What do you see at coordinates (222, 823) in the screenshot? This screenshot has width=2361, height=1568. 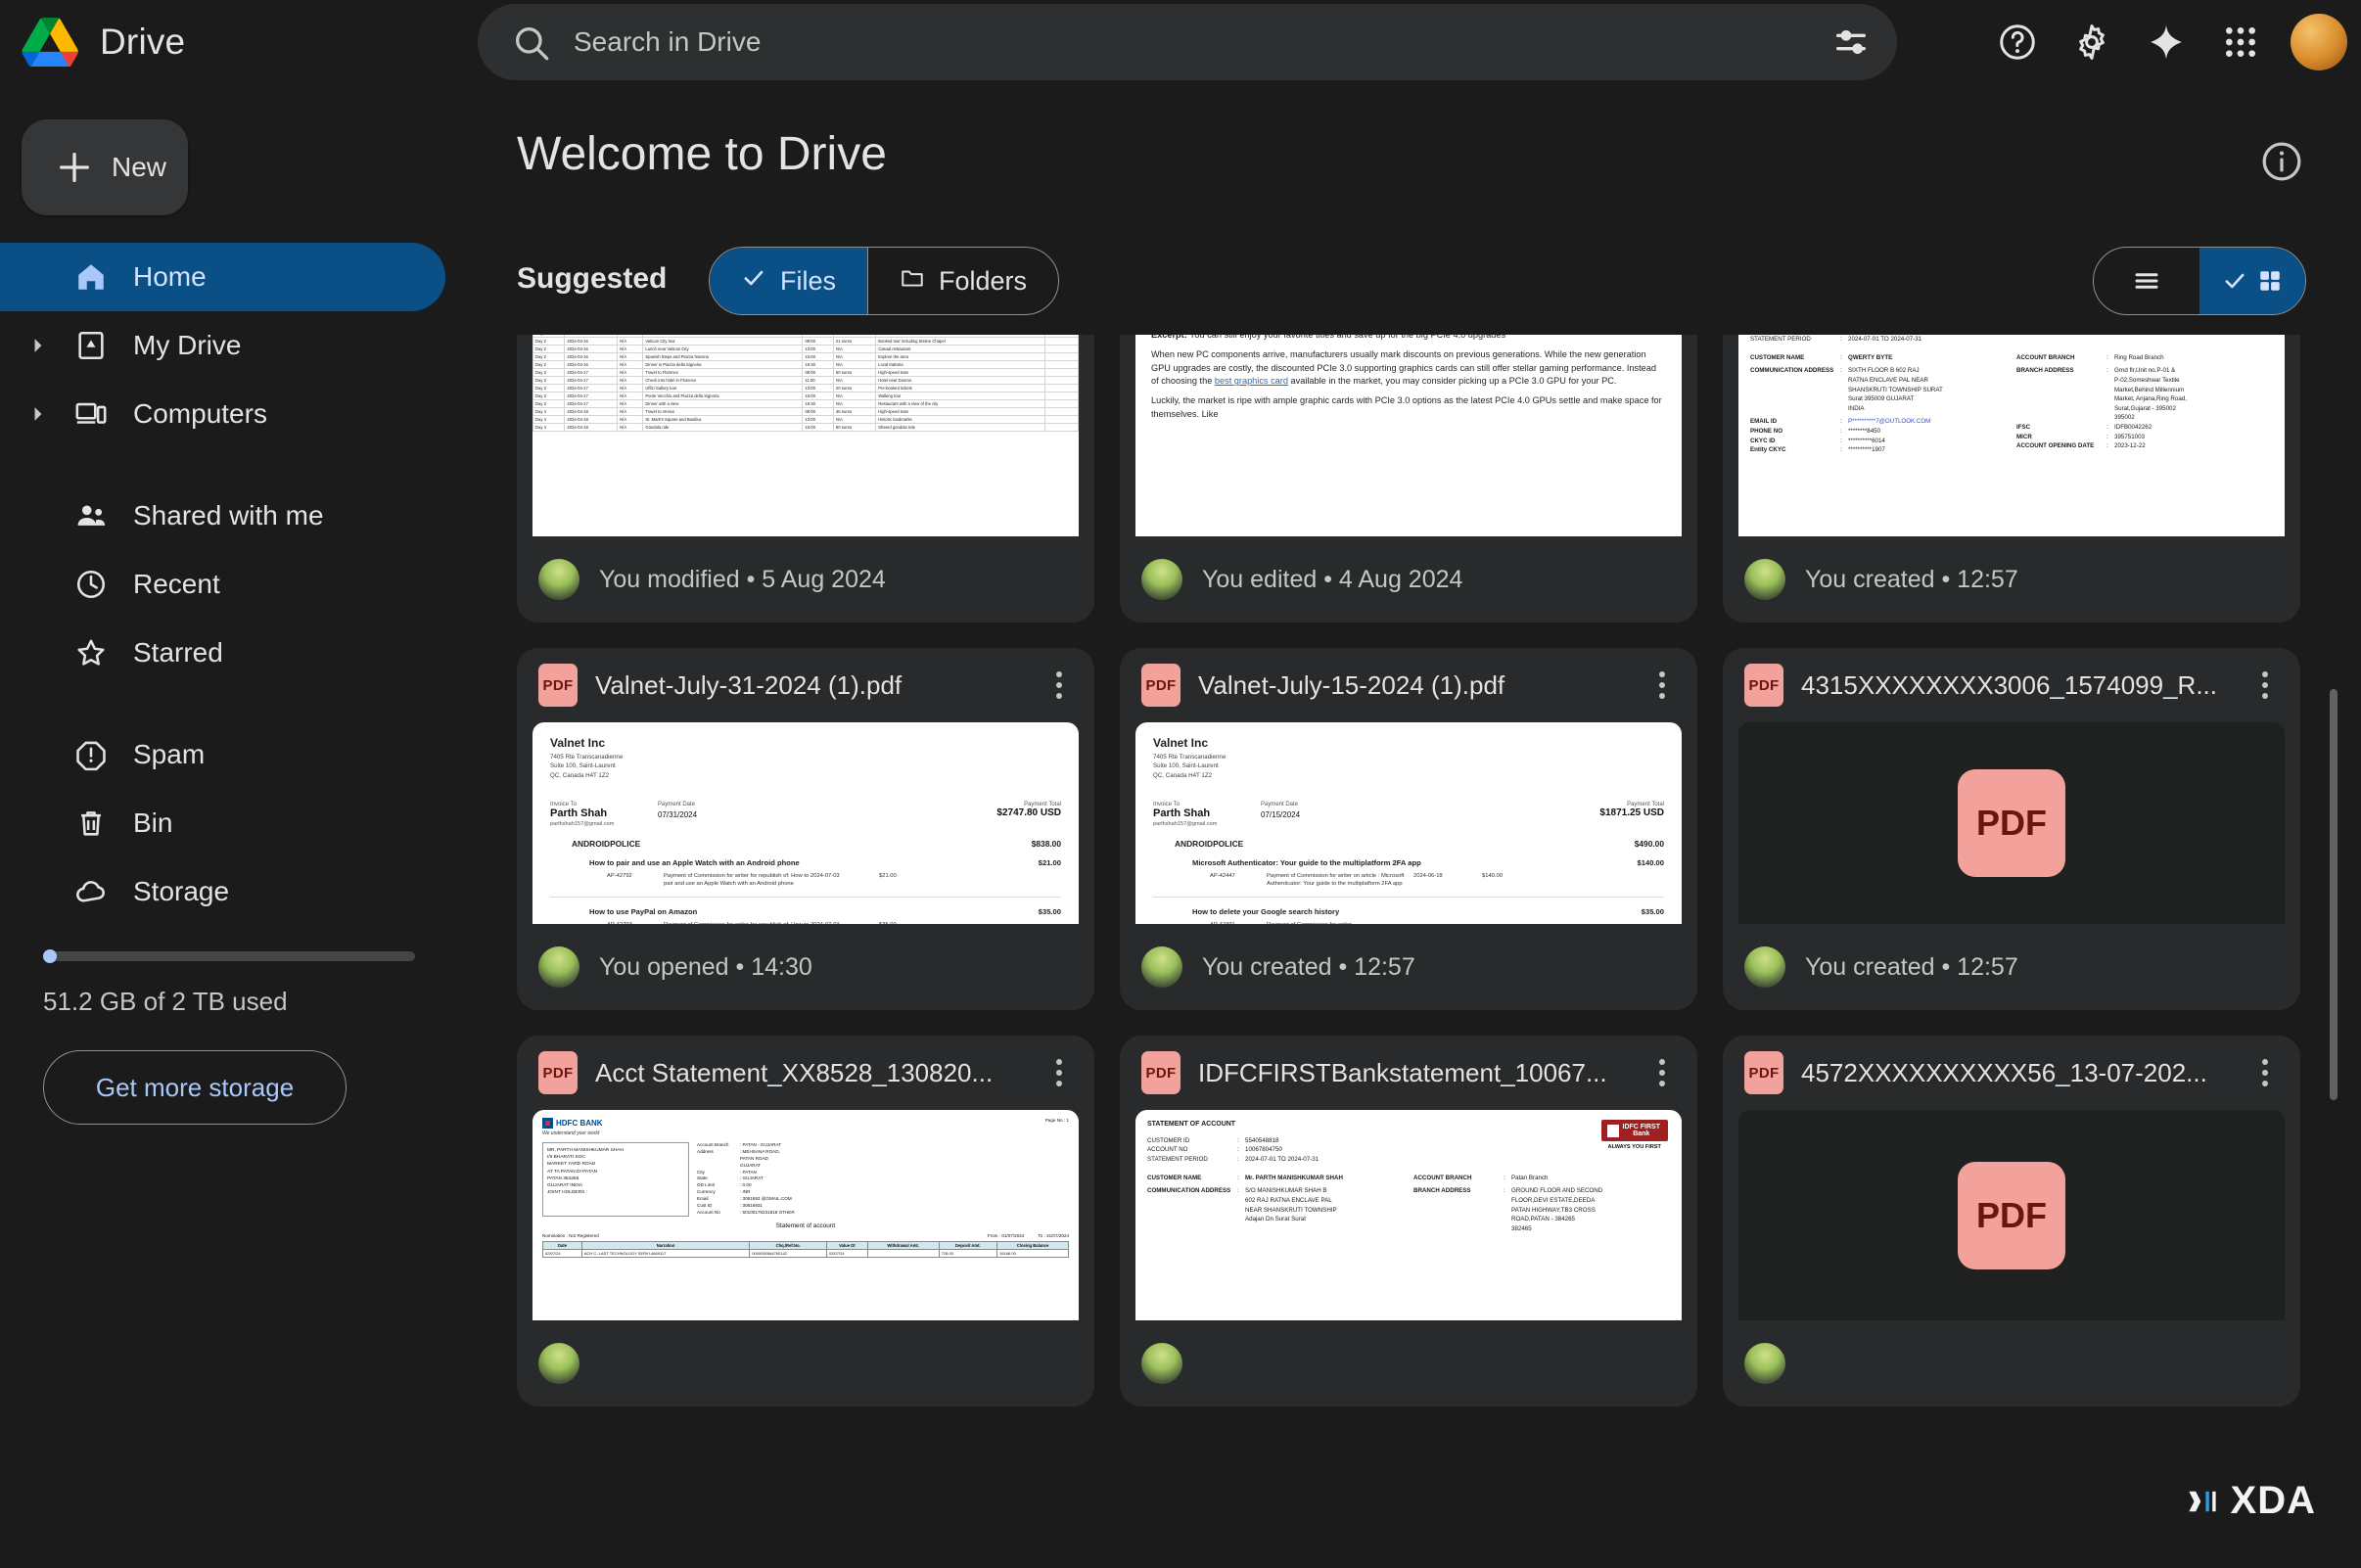 I see `sidebar-item-bin: Bin` at bounding box center [222, 823].